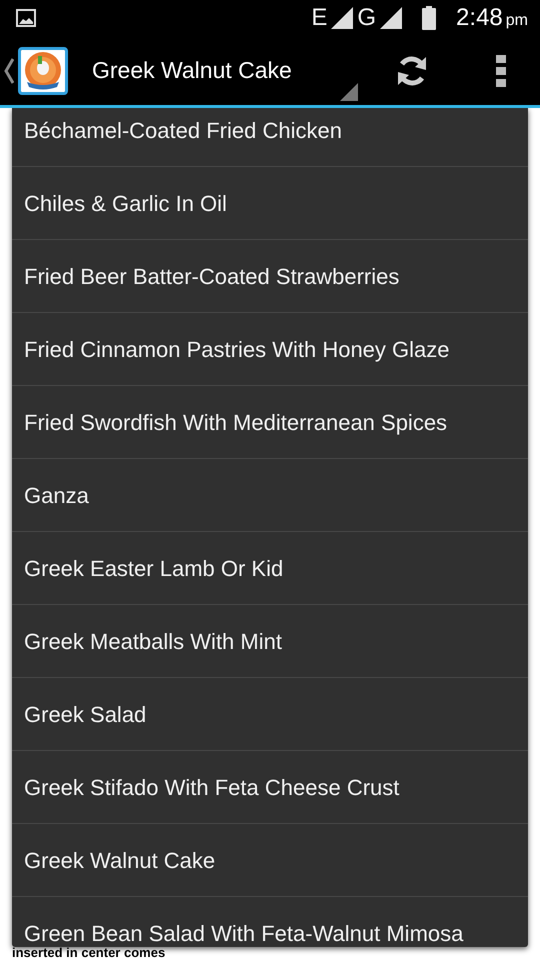 The height and width of the screenshot is (960, 540). Describe the element at coordinates (270, 641) in the screenshot. I see `dropdown-item: Greek Meatballs With Mint` at that location.